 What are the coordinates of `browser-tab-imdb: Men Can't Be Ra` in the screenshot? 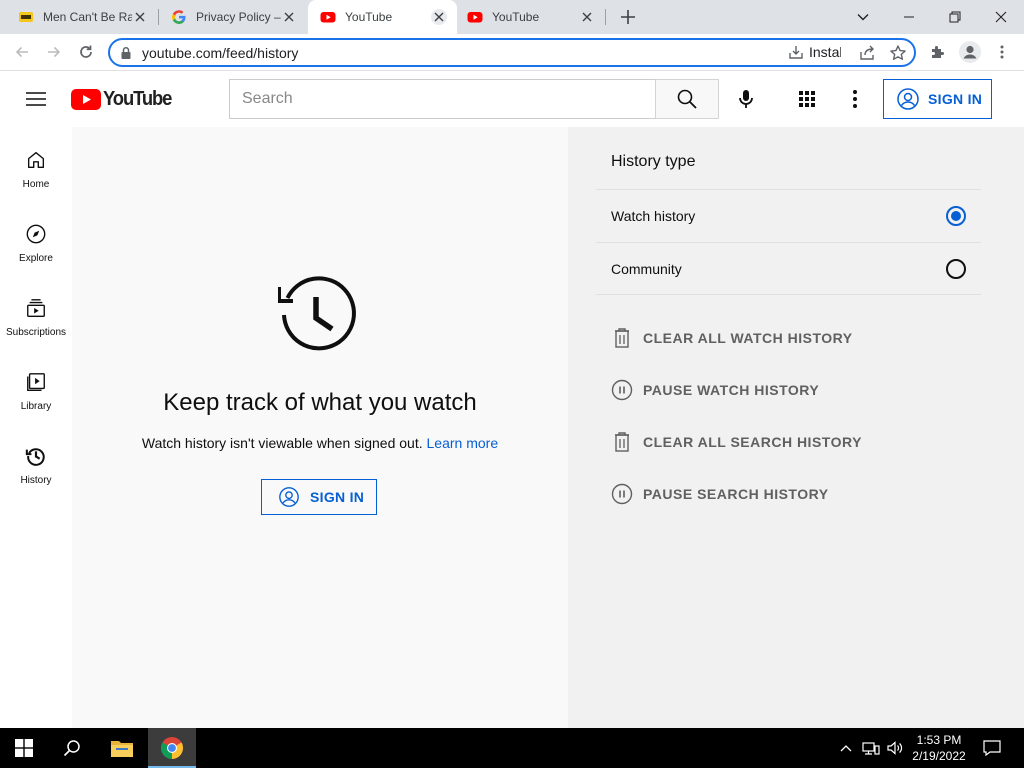 It's located at (79, 17).